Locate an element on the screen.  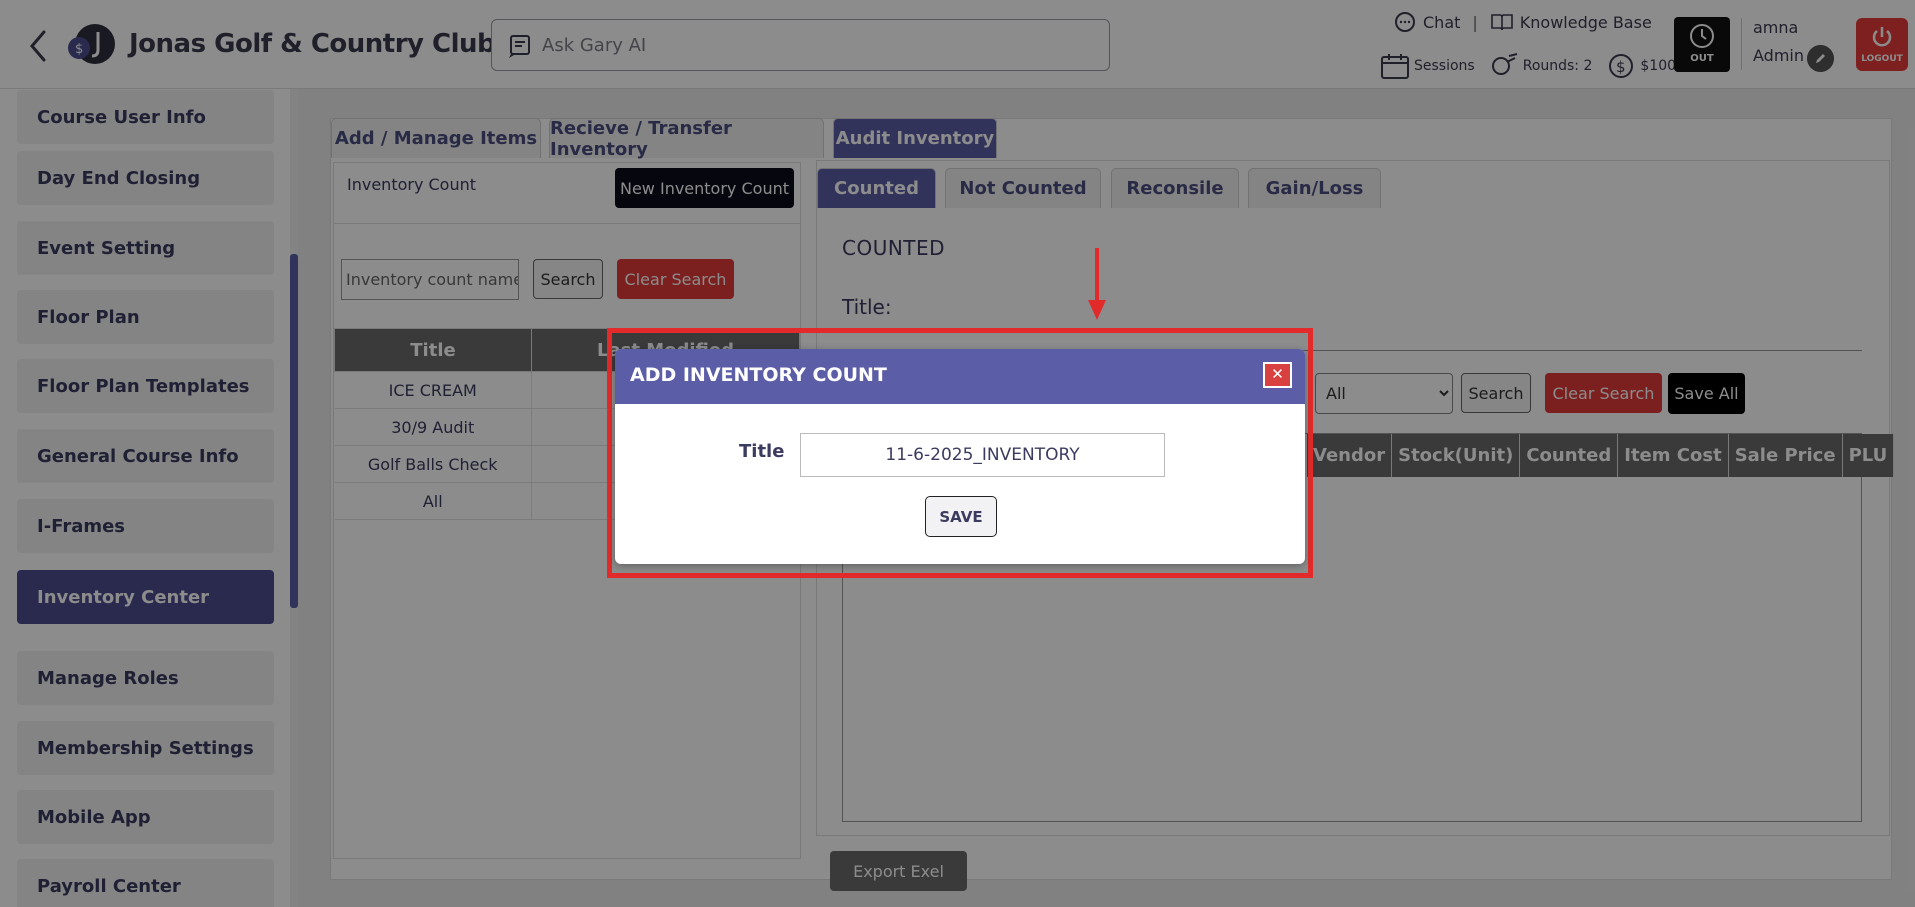
dialog-header: ADD INVENTORY COUNT ✕ is located at coordinates (960, 376).